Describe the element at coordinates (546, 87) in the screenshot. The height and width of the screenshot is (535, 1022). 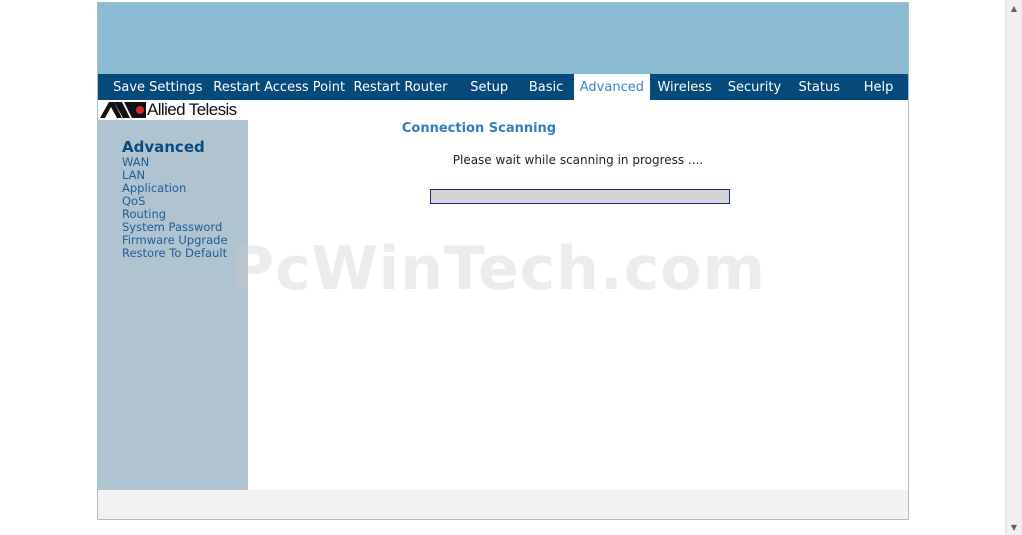
I see `nav-basic: Basic` at that location.